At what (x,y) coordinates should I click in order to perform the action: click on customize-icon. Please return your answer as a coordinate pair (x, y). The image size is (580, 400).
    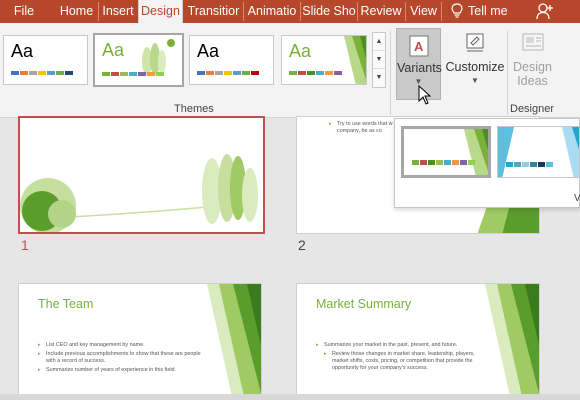
    Looking at the image, I should click on (475, 42).